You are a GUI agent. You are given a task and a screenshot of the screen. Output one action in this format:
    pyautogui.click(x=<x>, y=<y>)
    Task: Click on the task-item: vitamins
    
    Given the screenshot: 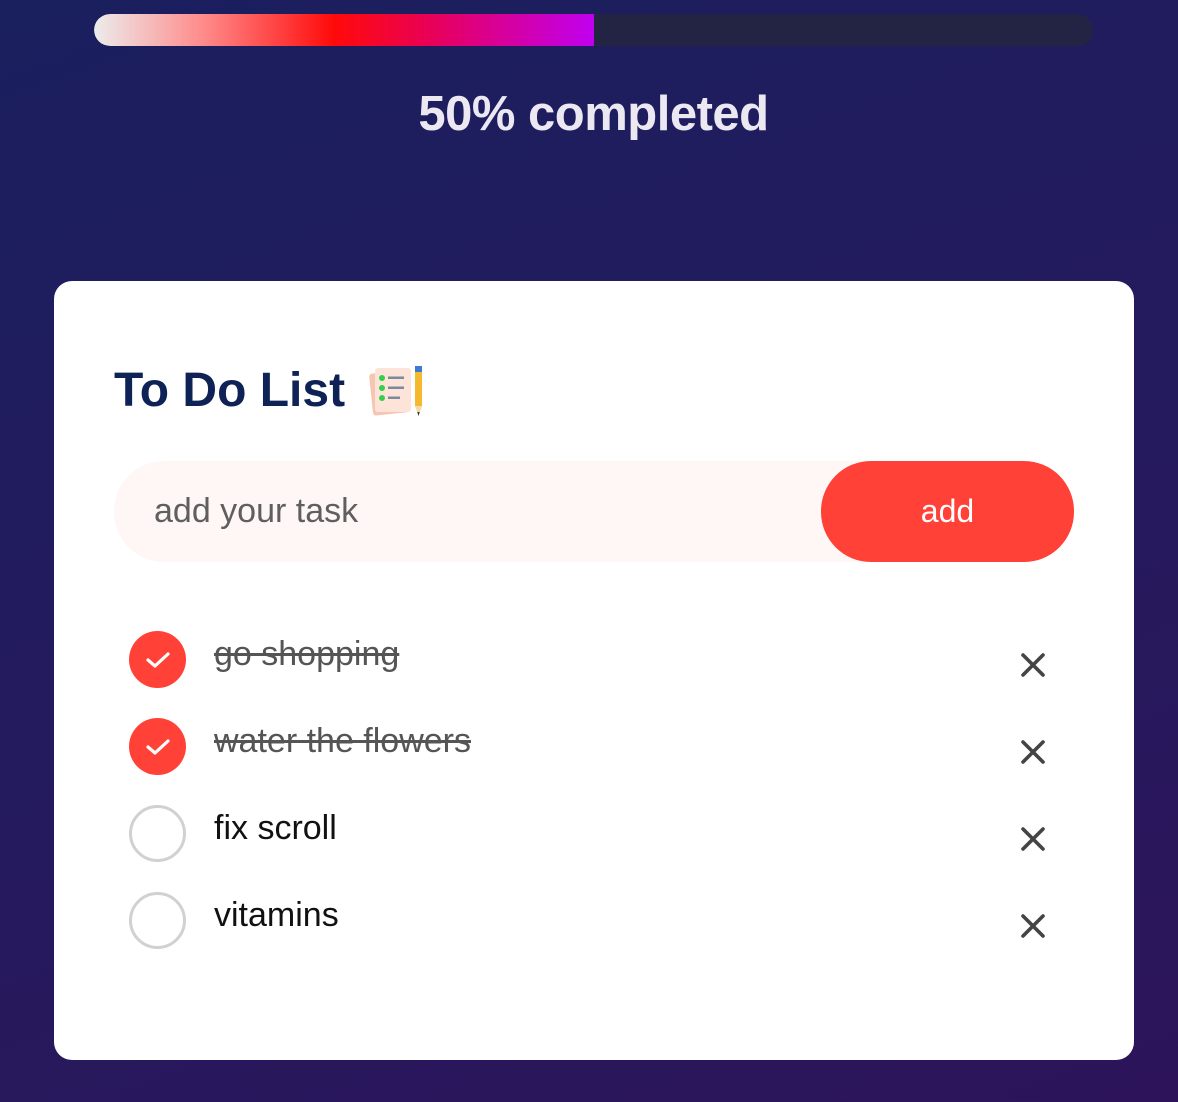 What is the action you would take?
    pyautogui.click(x=599, y=935)
    